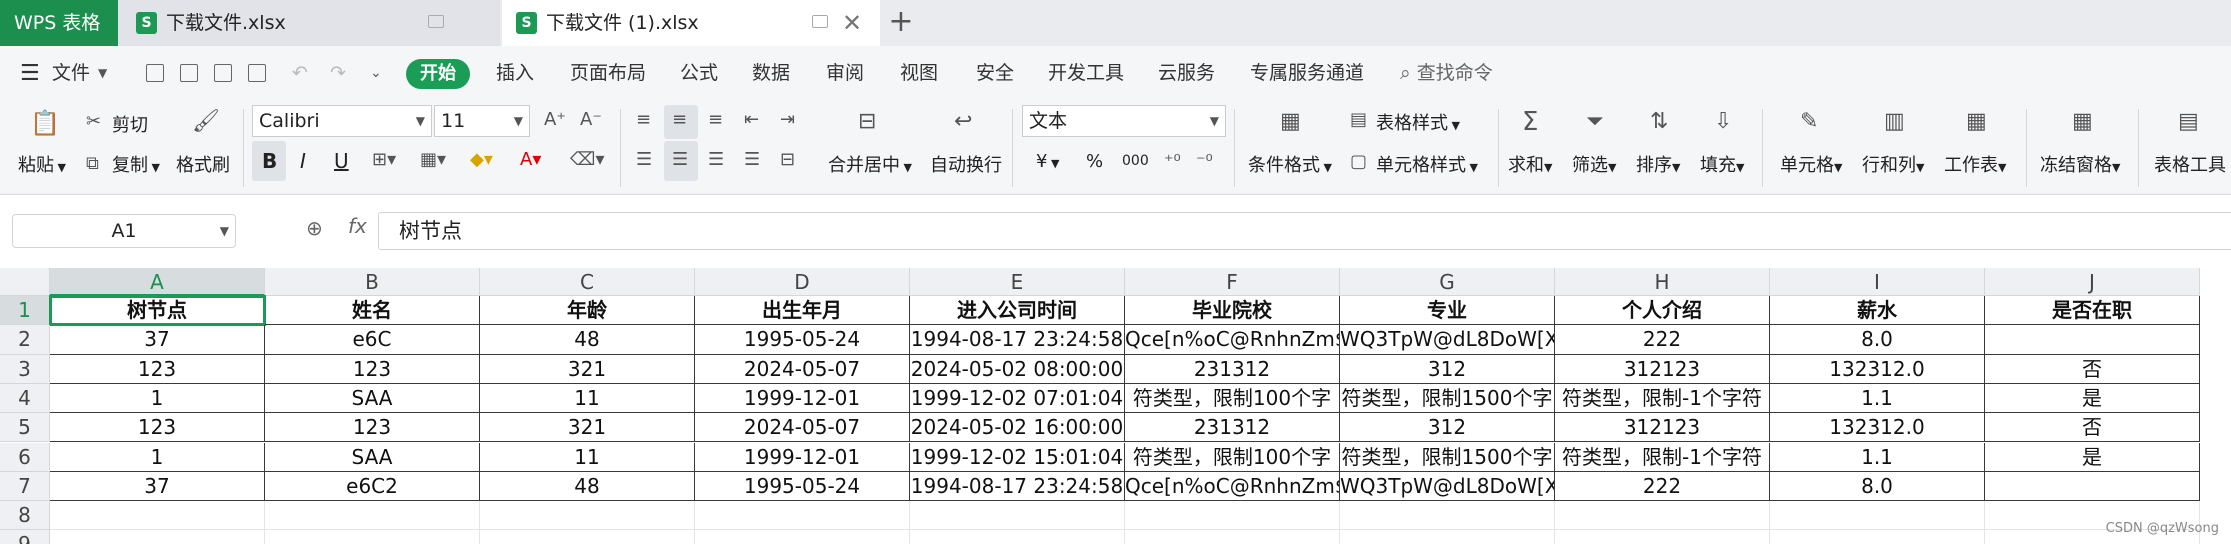  I want to click on column-header-e: E, so click(1017, 282).